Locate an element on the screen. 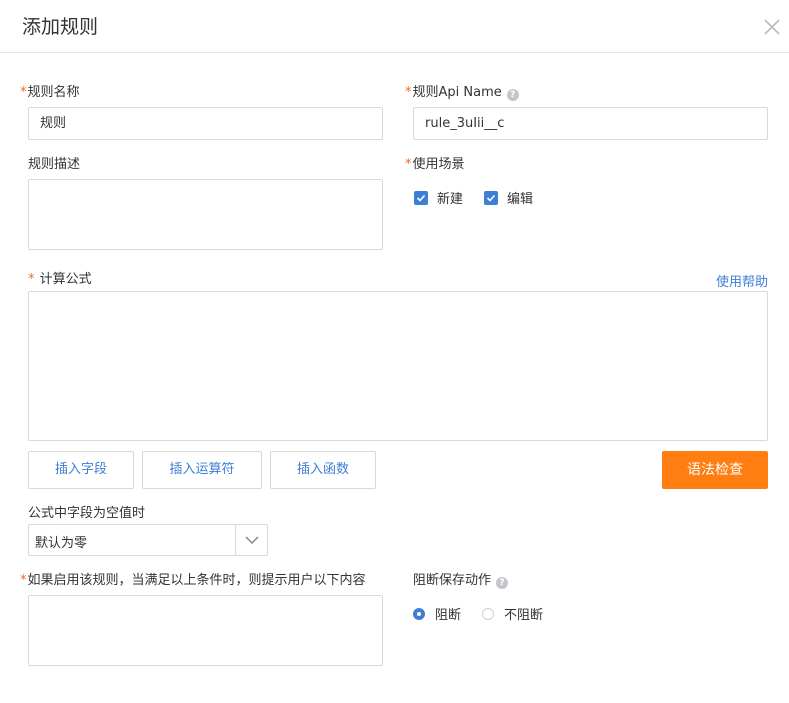 This screenshot has width=789, height=703. description-textarea is located at coordinates (205, 214).